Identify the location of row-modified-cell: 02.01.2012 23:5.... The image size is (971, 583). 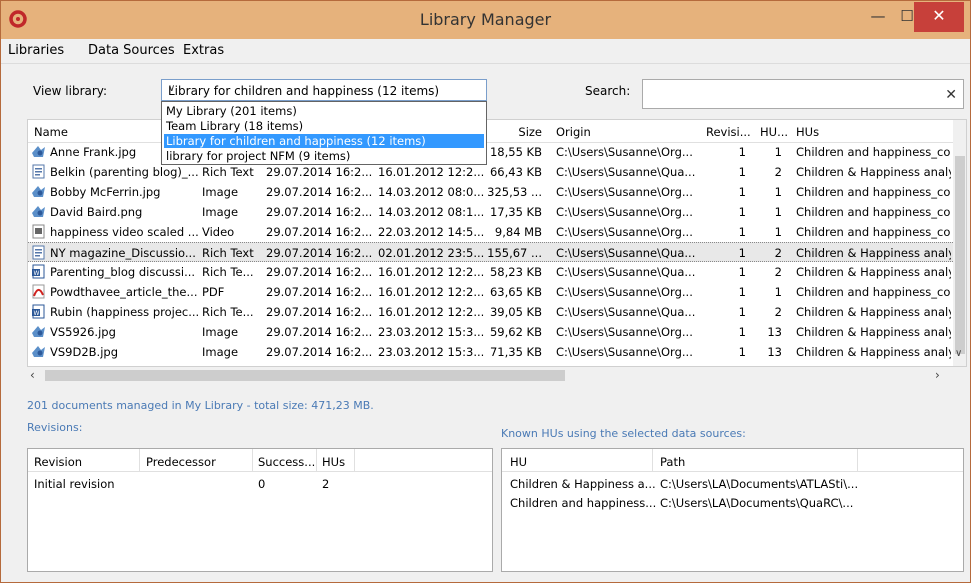
(431, 253).